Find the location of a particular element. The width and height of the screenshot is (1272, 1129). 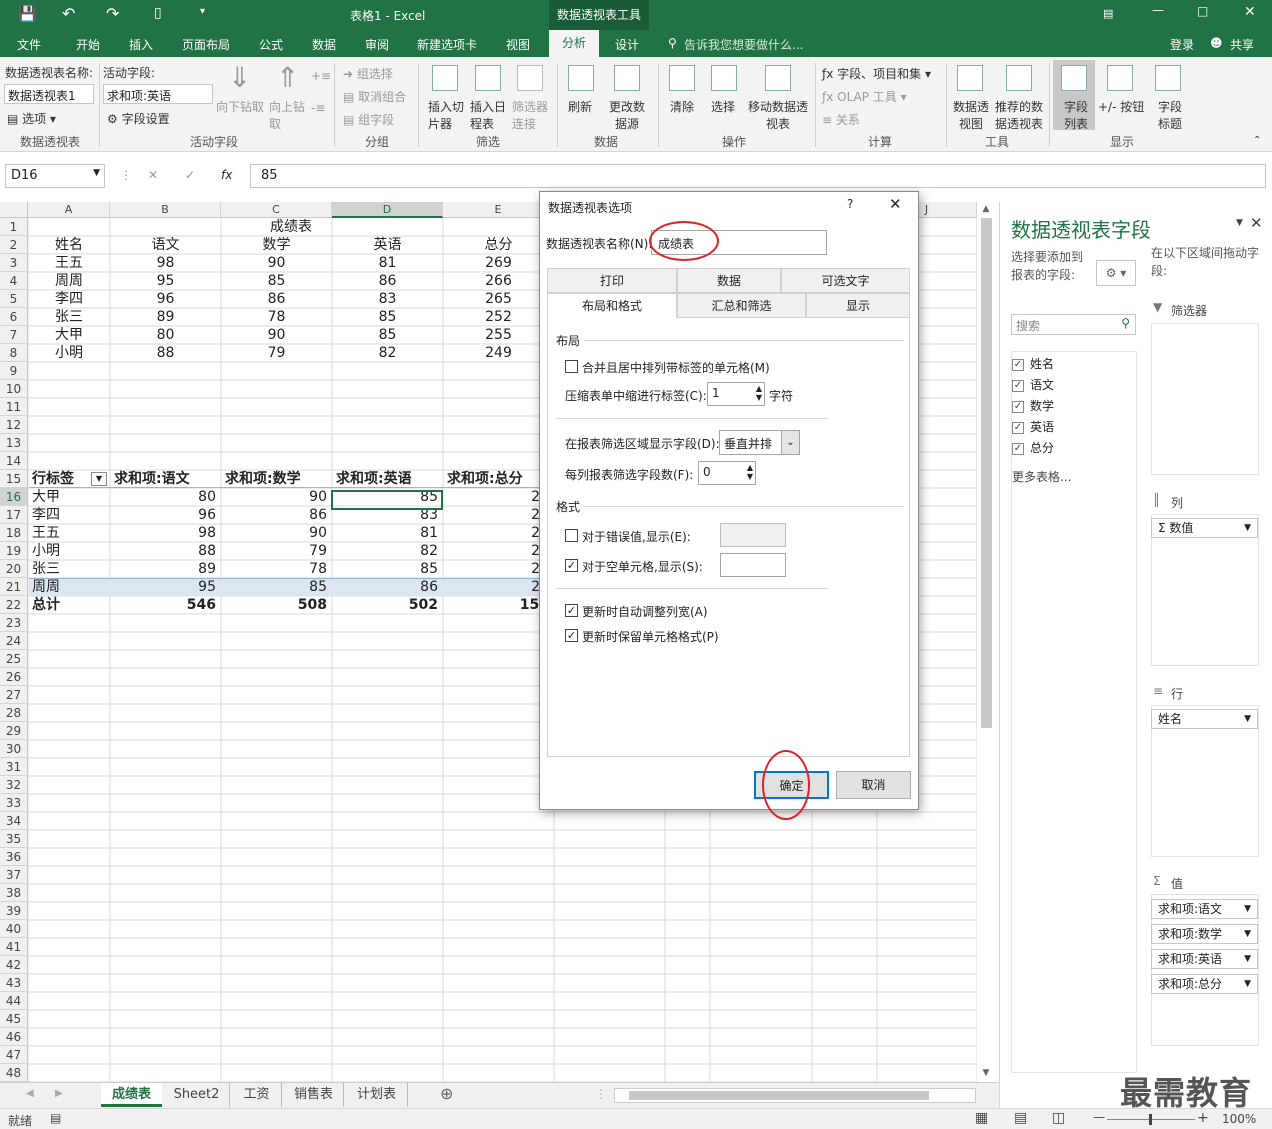

cell: 85 is located at coordinates (276, 587).